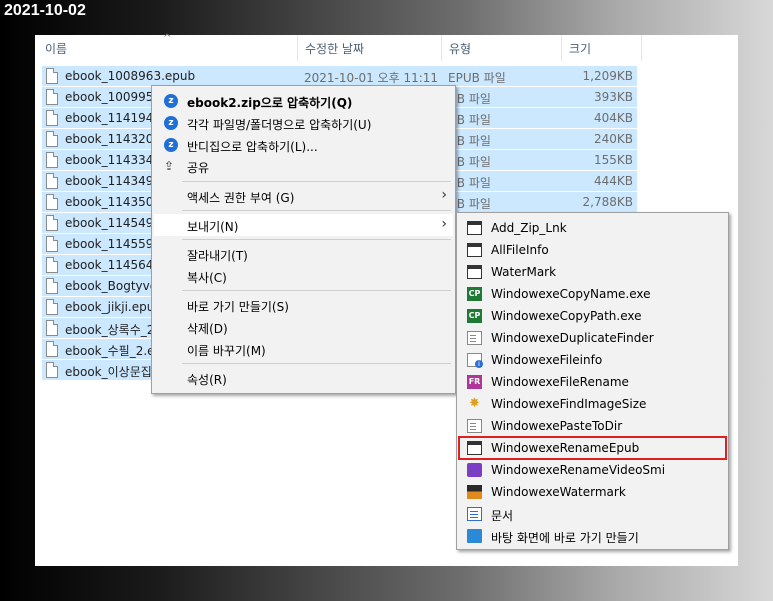 This screenshot has height=601, width=773. Describe the element at coordinates (303, 101) in the screenshot. I see `menu-item-zip-here: z ebook2.zip으로 압축하기(Q)` at that location.